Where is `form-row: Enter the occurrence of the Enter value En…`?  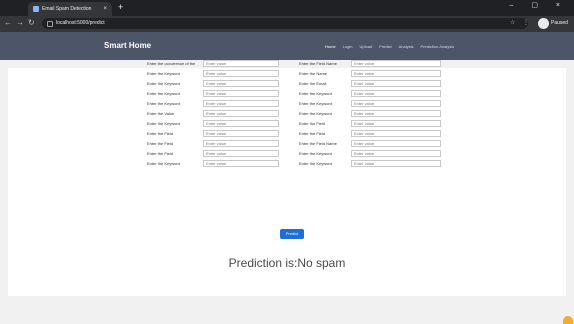
form-row: Enter the occurrence of the Enter value En… is located at coordinates (289, 65).